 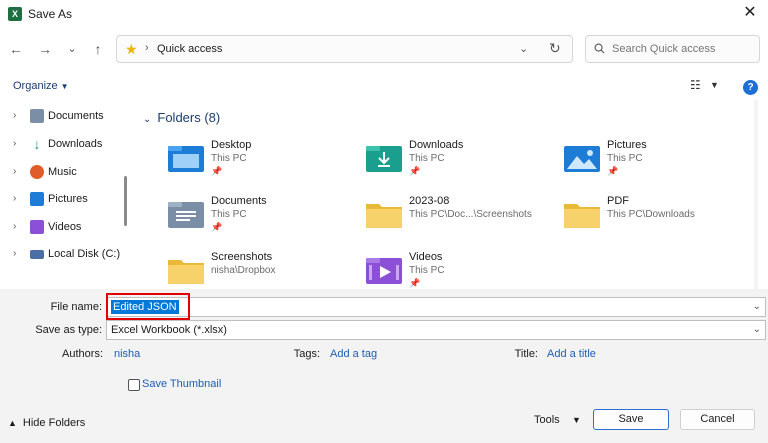 What do you see at coordinates (127, 354) in the screenshot?
I see `authors-value: nisha` at bounding box center [127, 354].